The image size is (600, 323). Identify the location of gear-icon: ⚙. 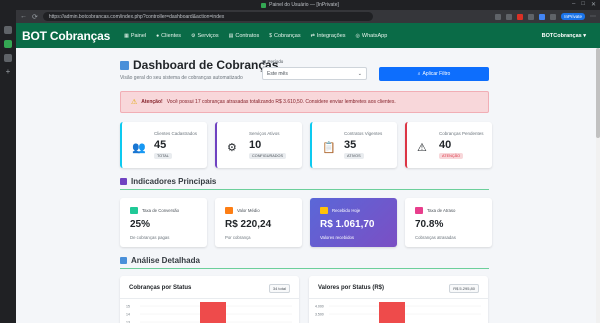
(232, 148).